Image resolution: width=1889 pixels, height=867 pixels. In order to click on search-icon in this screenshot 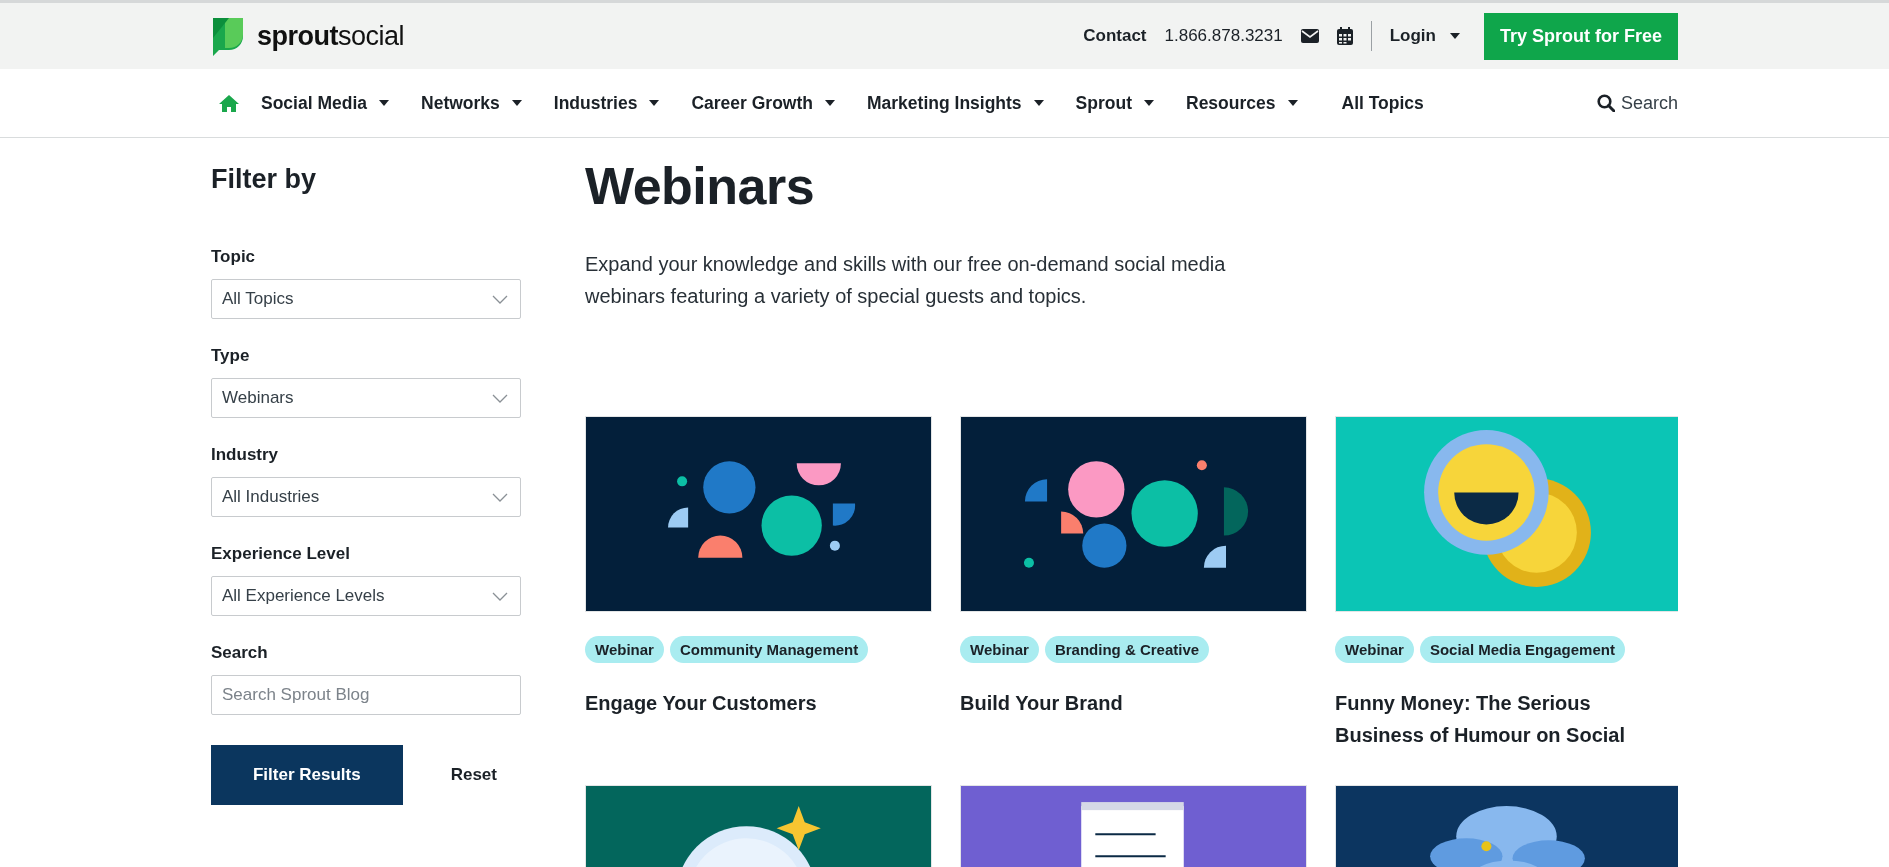, I will do `click(1605, 103)`.